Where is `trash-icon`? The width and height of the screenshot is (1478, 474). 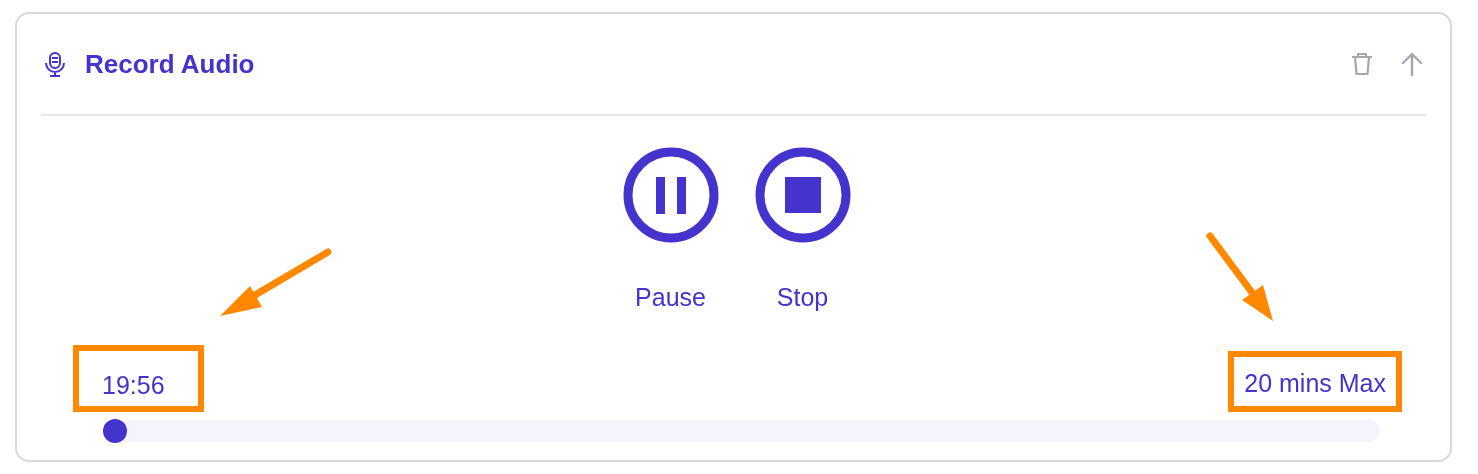 trash-icon is located at coordinates (1362, 64).